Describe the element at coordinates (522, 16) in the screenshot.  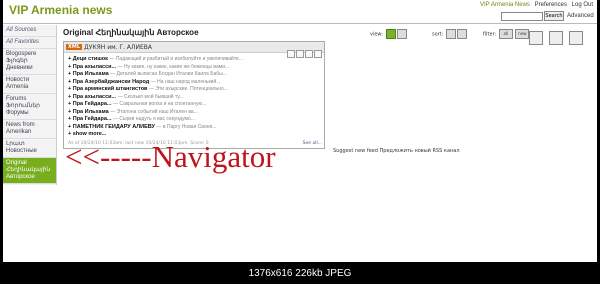
I see `search-input` at that location.